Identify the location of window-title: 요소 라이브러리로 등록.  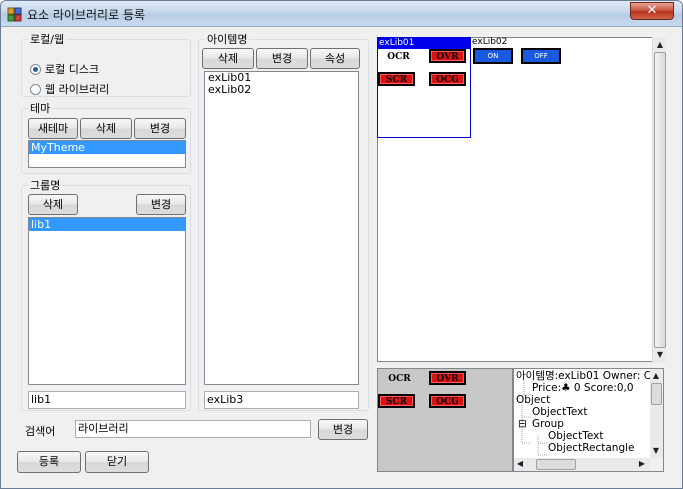
(86, 15).